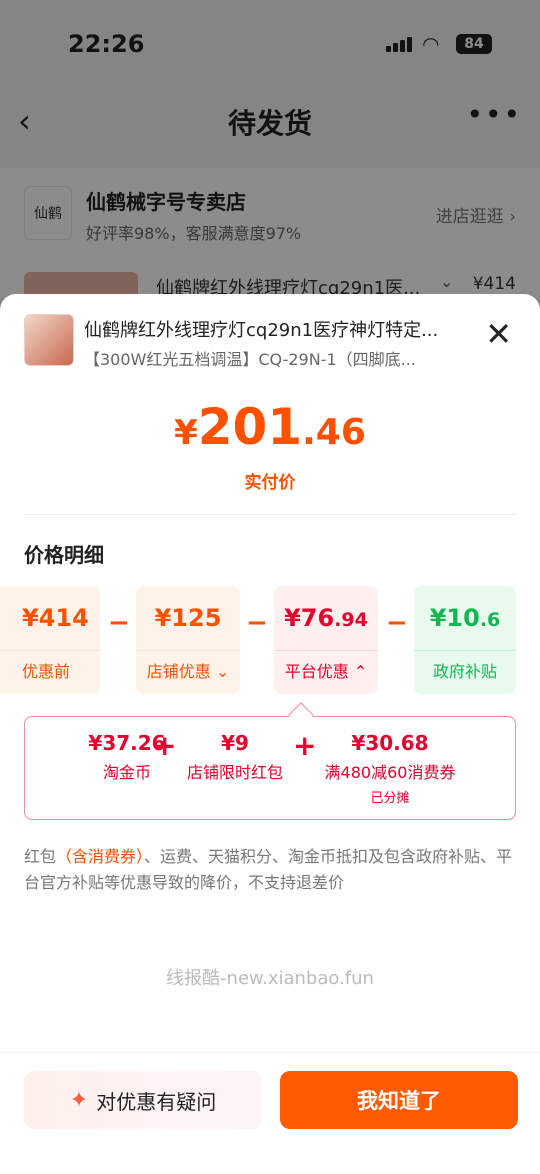  Describe the element at coordinates (64, 555) in the screenshot. I see `section-title: 价格明细` at that location.